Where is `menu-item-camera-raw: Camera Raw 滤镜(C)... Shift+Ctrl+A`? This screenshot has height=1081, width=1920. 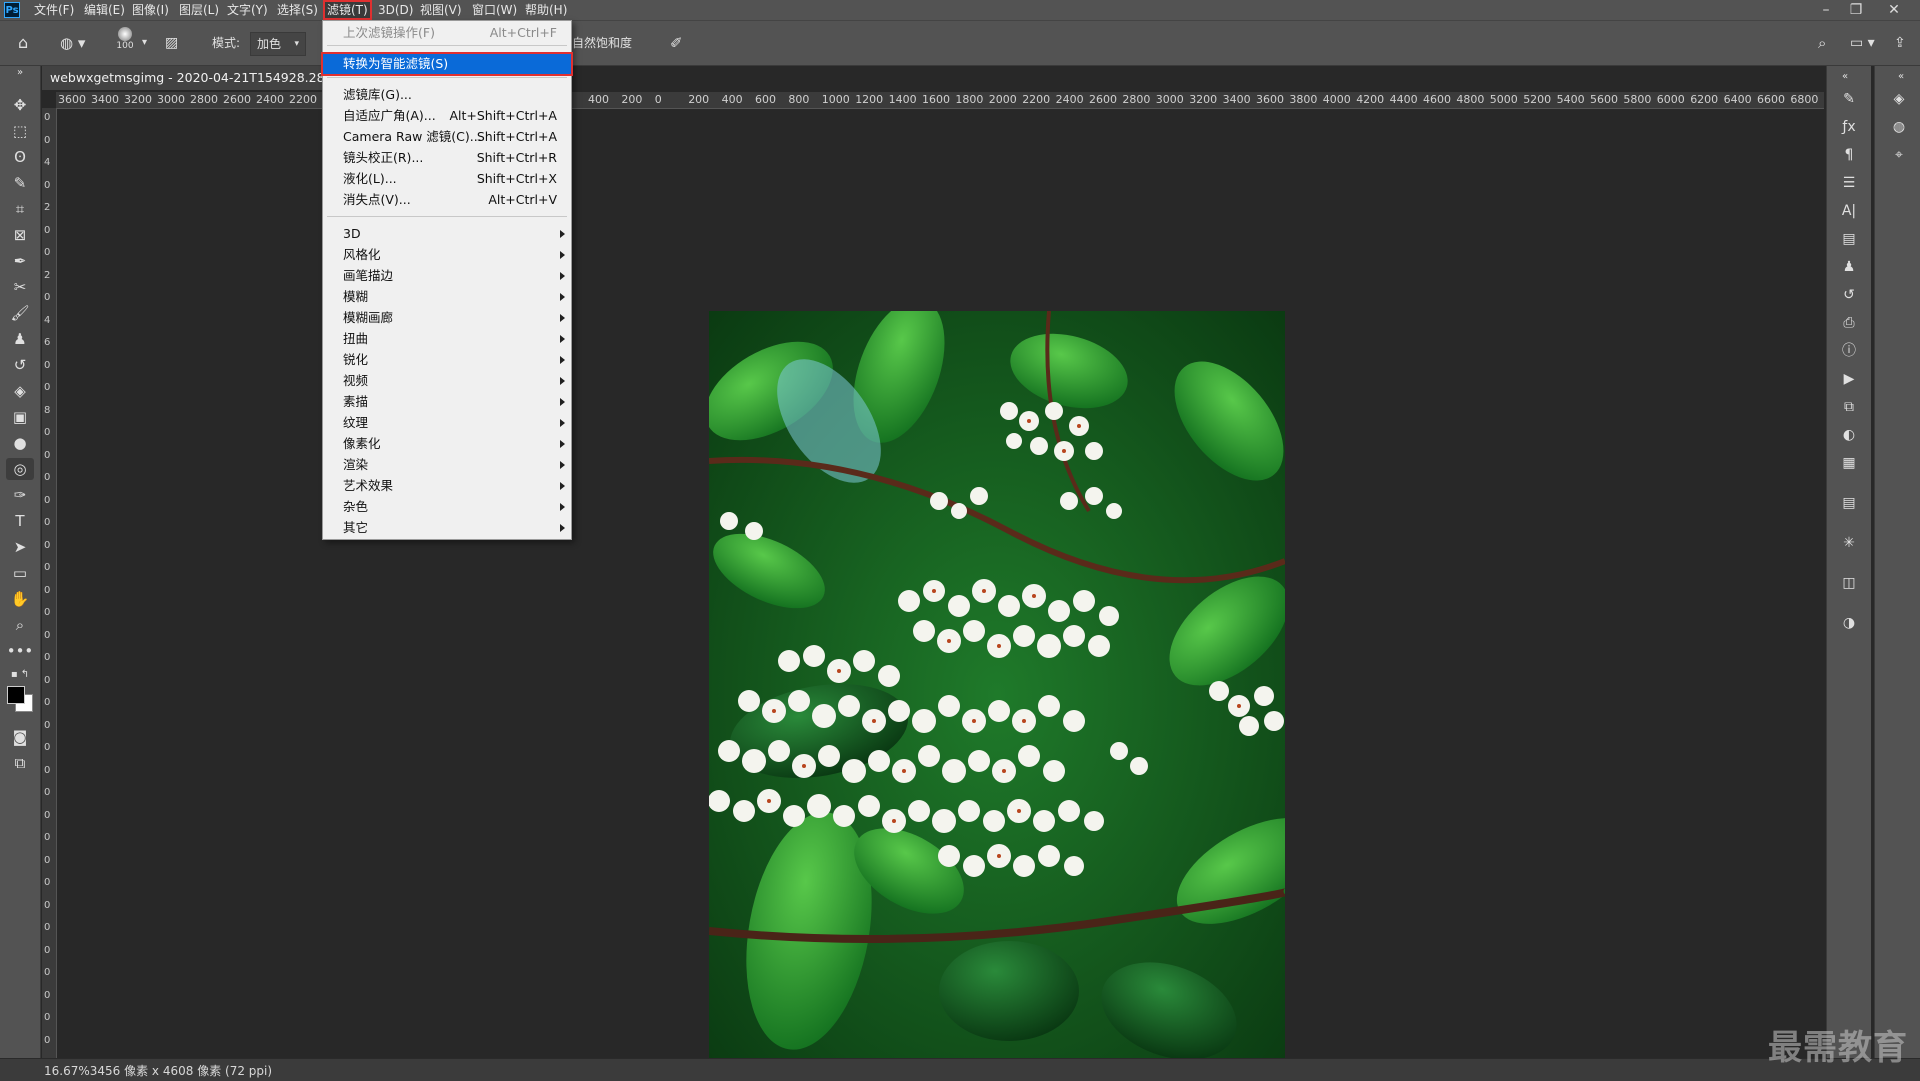
menu-item-camera-raw: Camera Raw 滤镜(C)... Shift+Ctrl+A is located at coordinates (447, 137).